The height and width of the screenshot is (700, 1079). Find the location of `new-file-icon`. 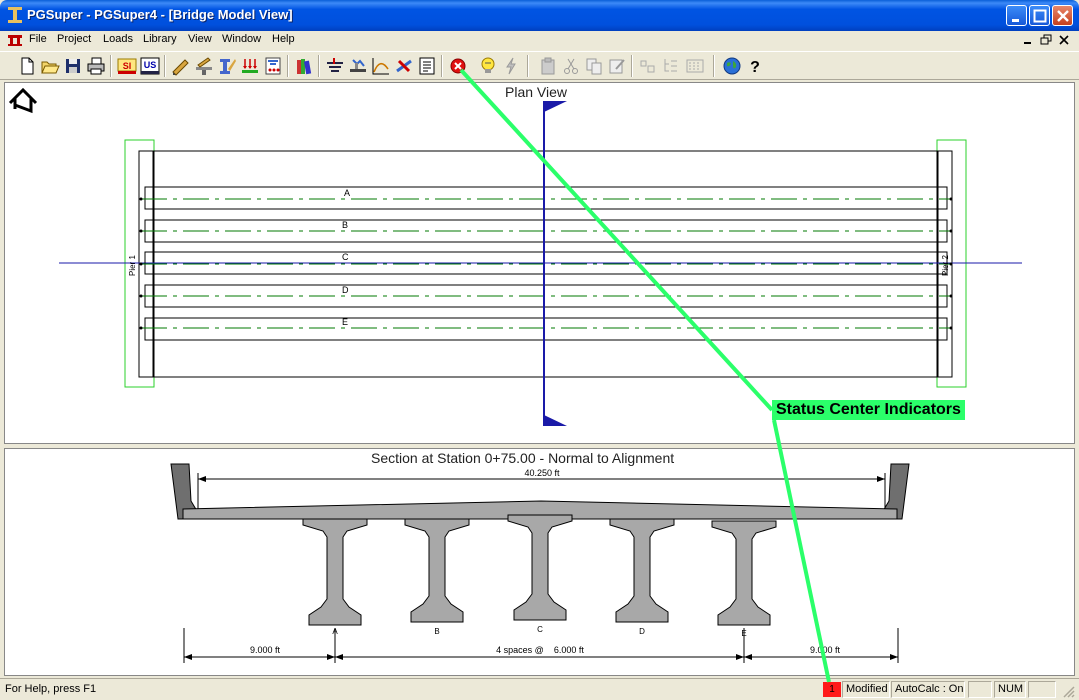

new-file-icon is located at coordinates (27, 66).